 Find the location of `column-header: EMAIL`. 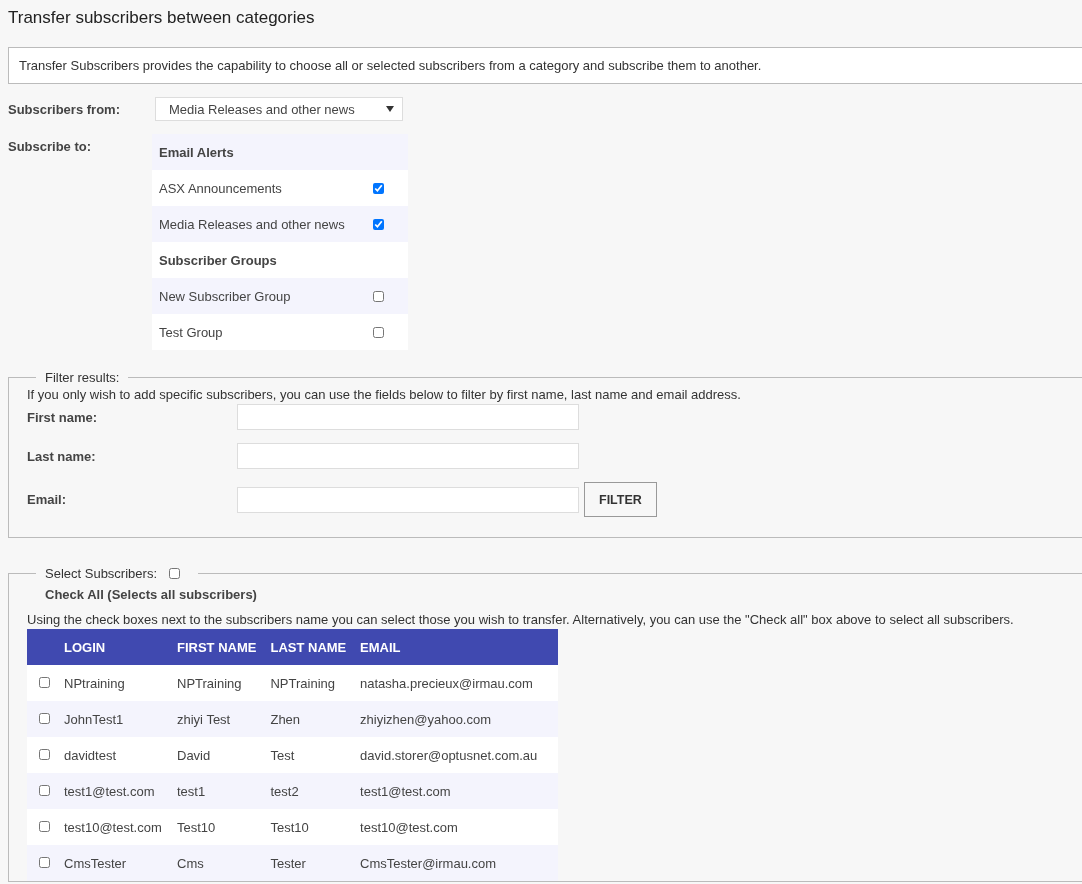

column-header: EMAIL is located at coordinates (459, 647).